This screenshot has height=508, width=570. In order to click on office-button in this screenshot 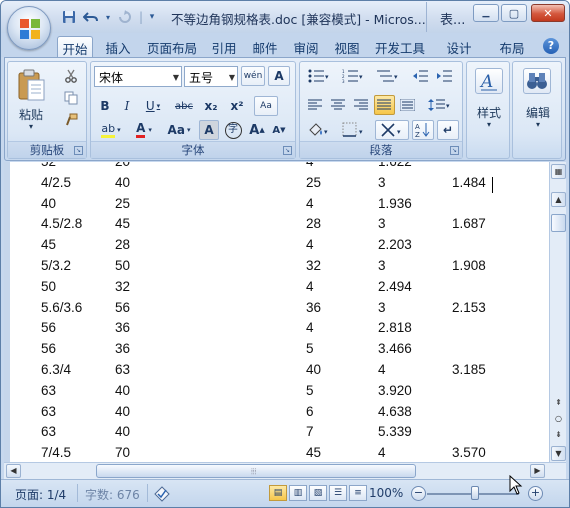, I will do `click(29, 28)`.